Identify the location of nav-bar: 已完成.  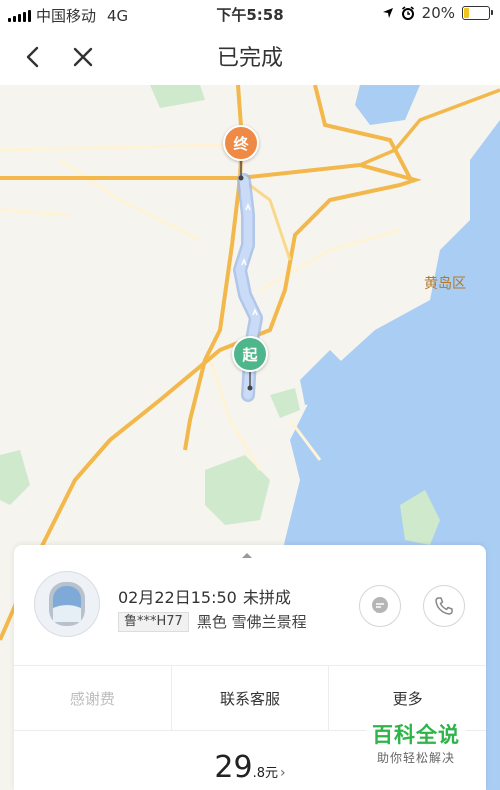
(250, 56).